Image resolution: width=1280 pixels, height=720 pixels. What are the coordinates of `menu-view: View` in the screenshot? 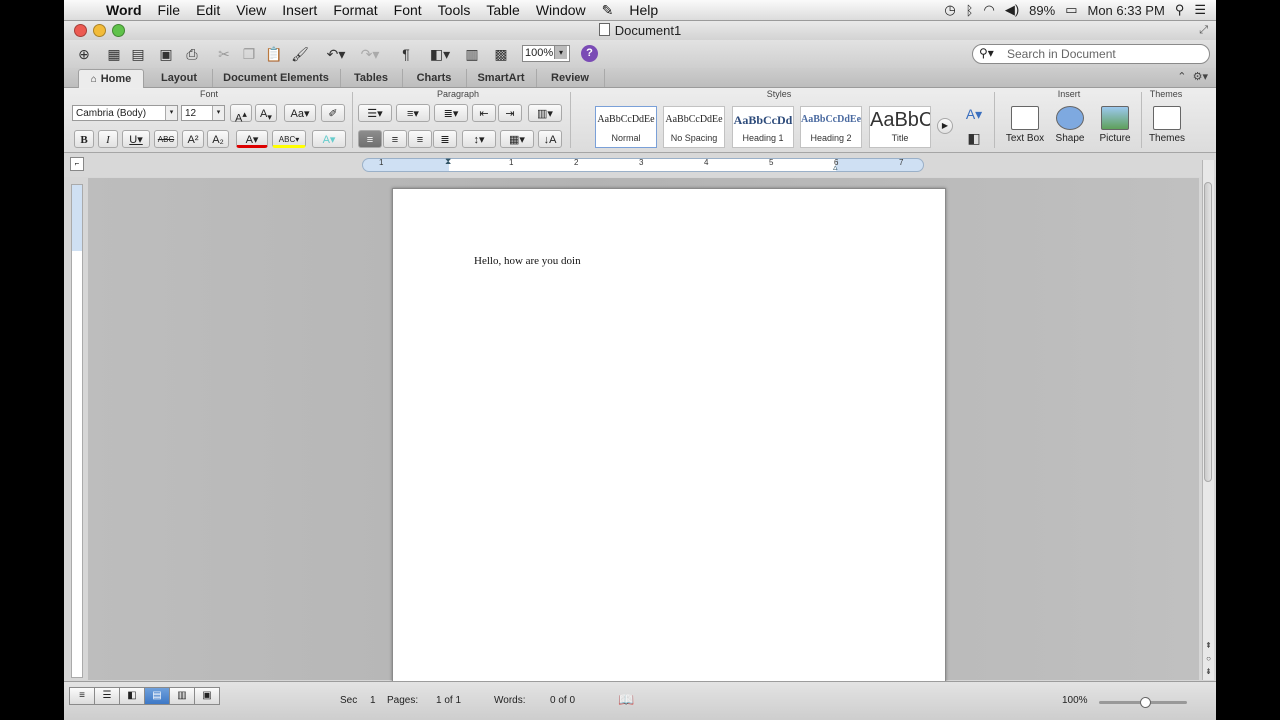 It's located at (251, 10).